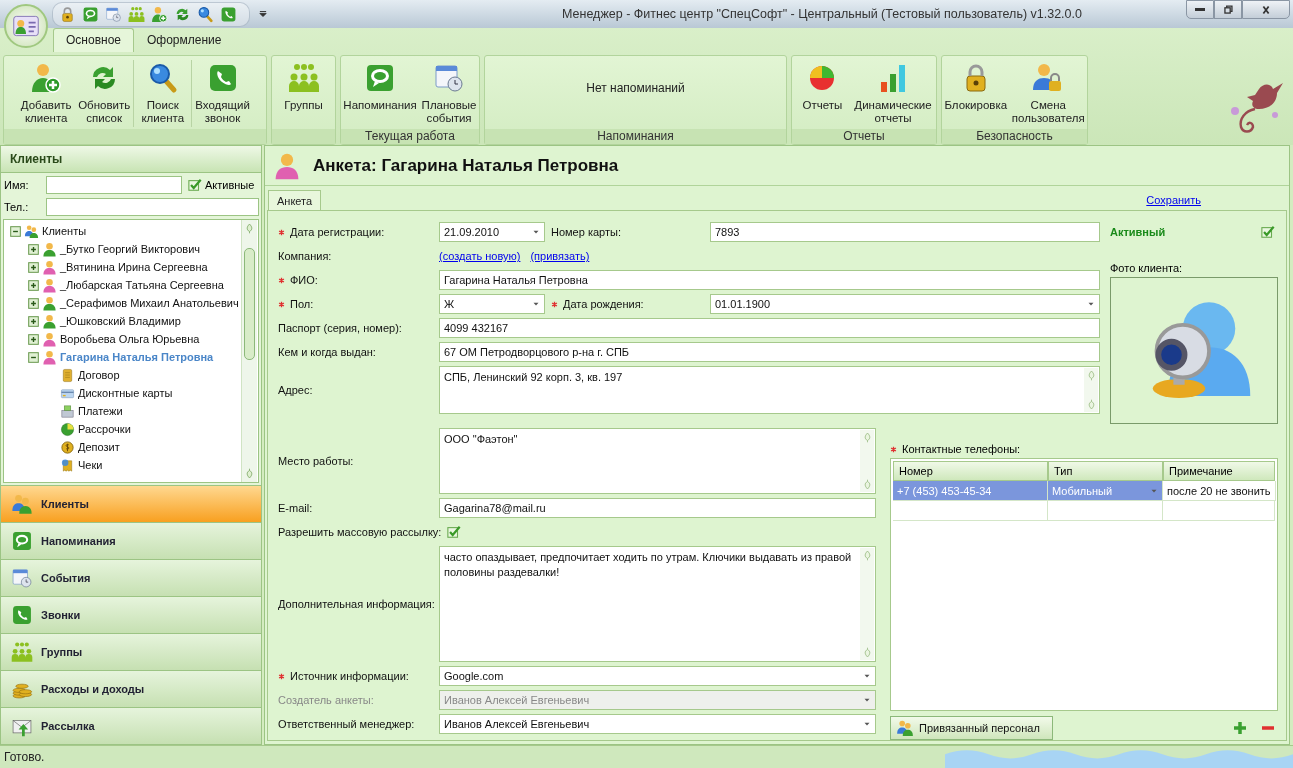  Describe the element at coordinates (1228, 9) in the screenshot. I see `restore-button` at that location.